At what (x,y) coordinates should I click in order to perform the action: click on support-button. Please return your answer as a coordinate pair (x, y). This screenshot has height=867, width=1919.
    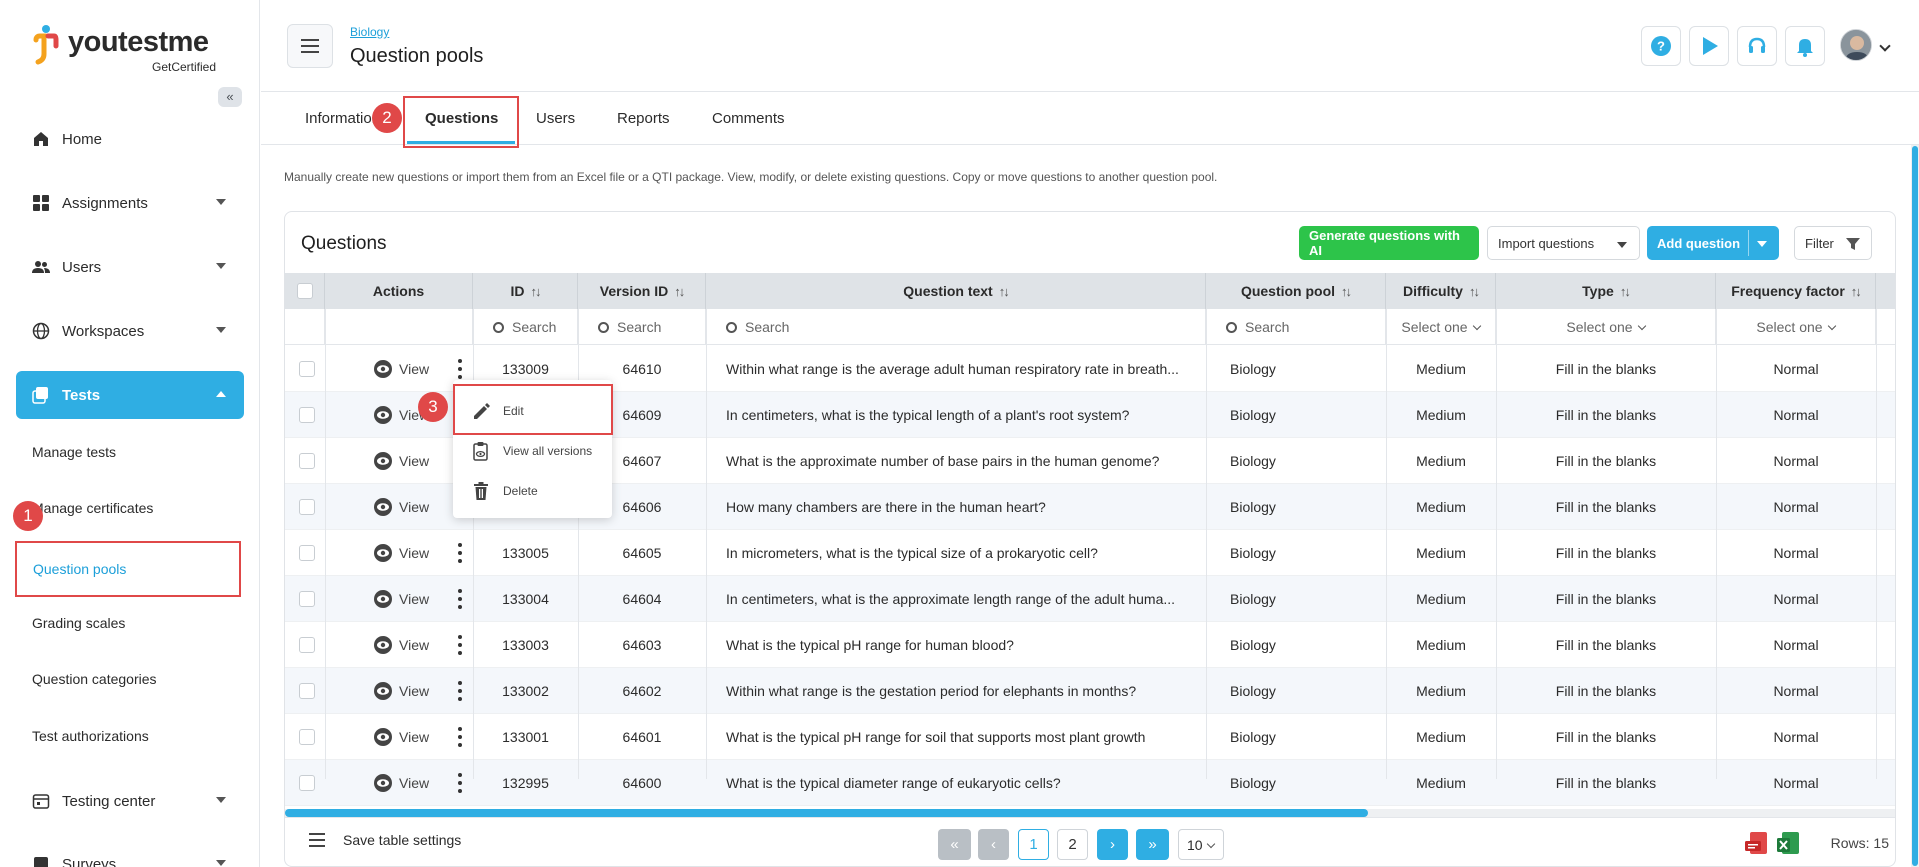
    Looking at the image, I should click on (1757, 46).